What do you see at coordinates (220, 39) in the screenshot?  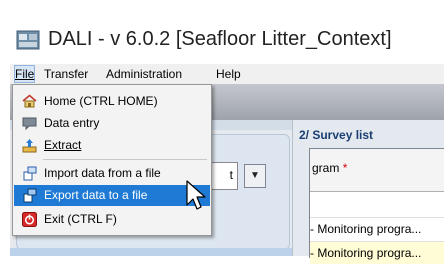 I see `window-title: DALI - v 6.0.2 [Seafloor Litter_Context]` at bounding box center [220, 39].